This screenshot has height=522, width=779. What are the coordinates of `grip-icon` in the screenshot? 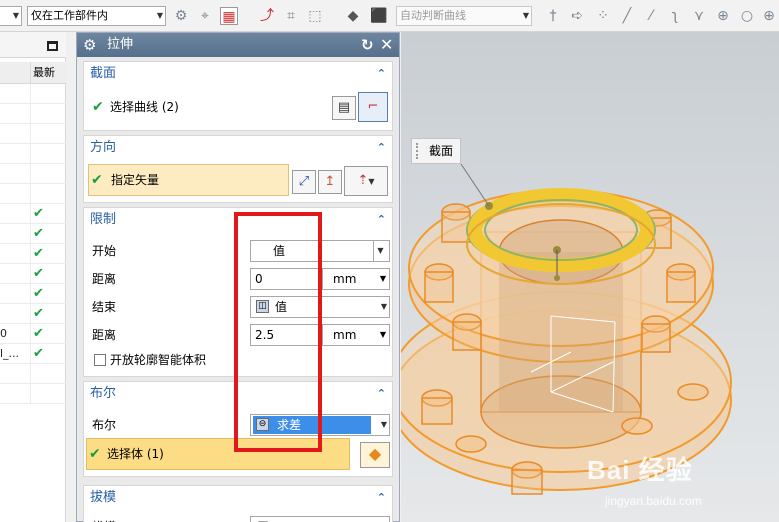 It's located at (418, 151).